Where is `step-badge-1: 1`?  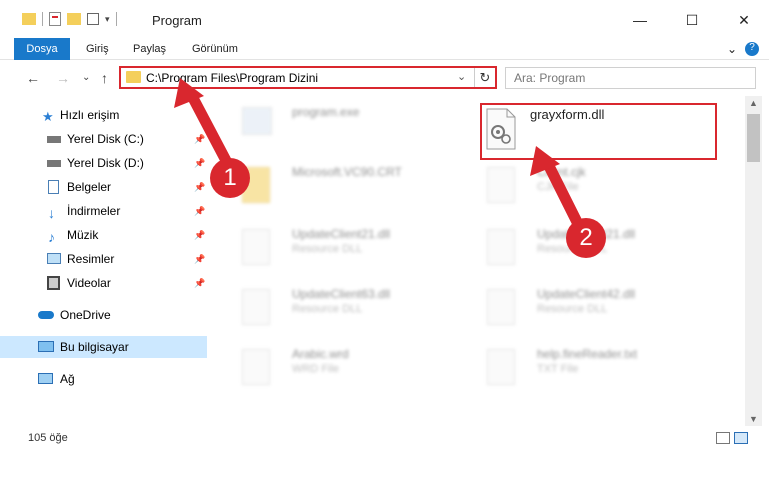 step-badge-1: 1 is located at coordinates (230, 178).